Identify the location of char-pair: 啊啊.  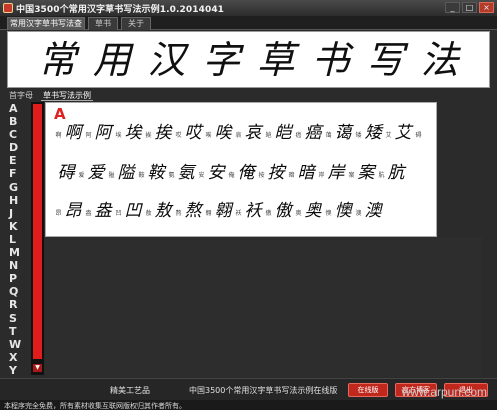
(69, 133).